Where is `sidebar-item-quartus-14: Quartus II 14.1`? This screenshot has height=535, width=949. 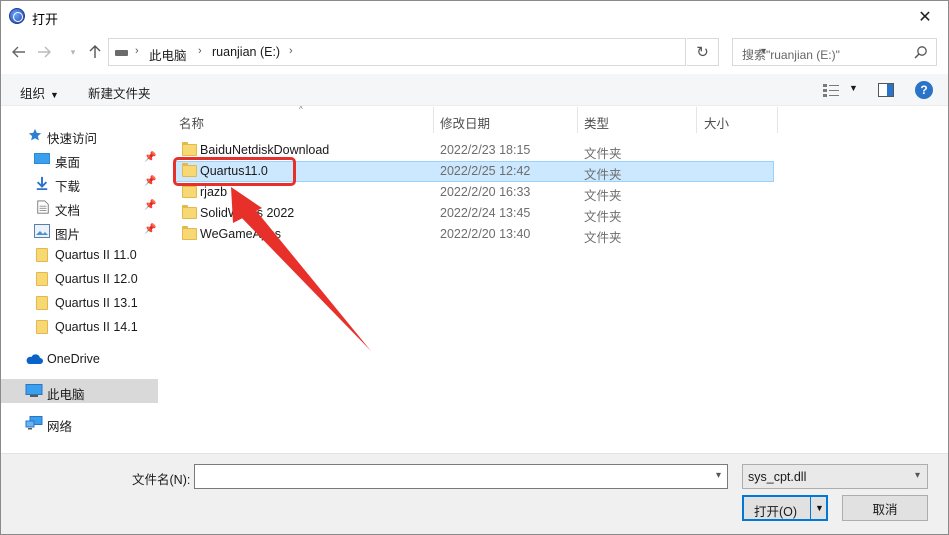
sidebar-item-quartus-14: Quartus II 14.1 is located at coordinates (79, 327).